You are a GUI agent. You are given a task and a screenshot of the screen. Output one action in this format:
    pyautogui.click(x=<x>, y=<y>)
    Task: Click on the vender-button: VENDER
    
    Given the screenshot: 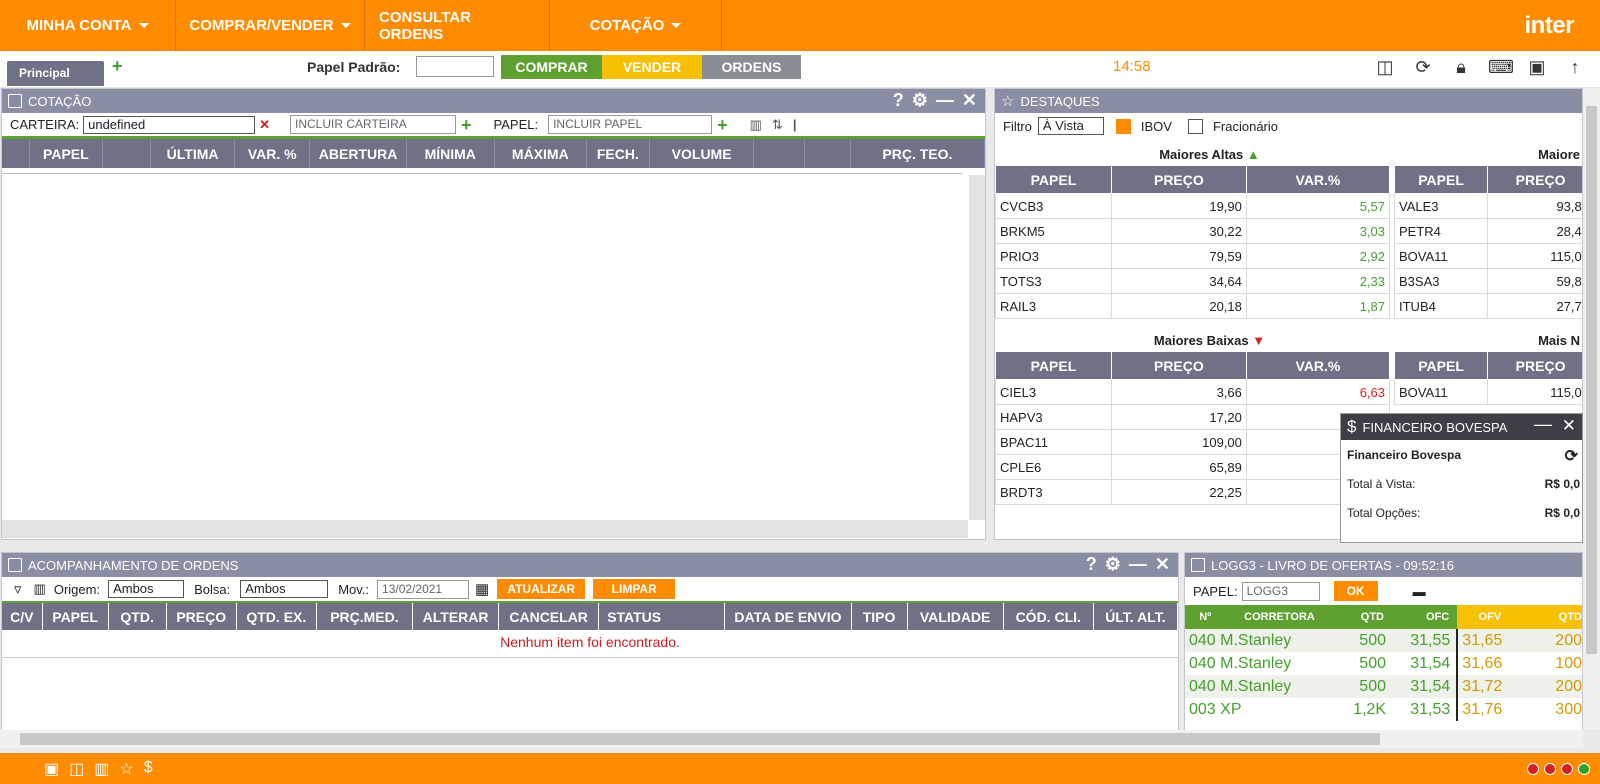 What is the action you would take?
    pyautogui.click(x=652, y=67)
    